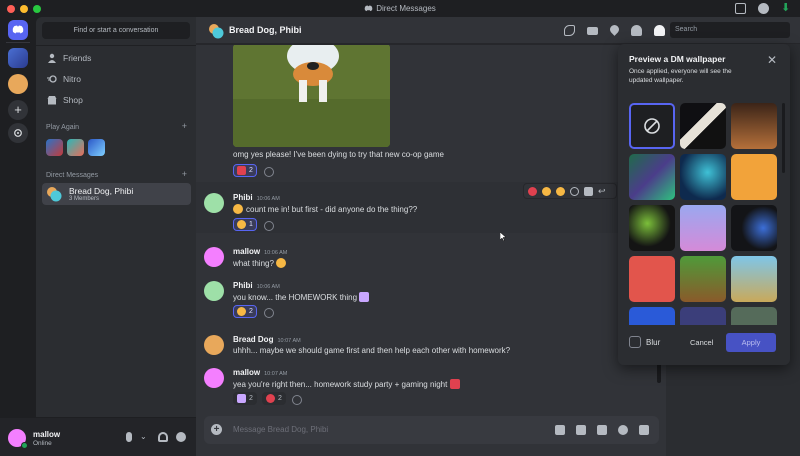 This screenshot has height=456, width=800. I want to click on gif-icon, so click(581, 430).